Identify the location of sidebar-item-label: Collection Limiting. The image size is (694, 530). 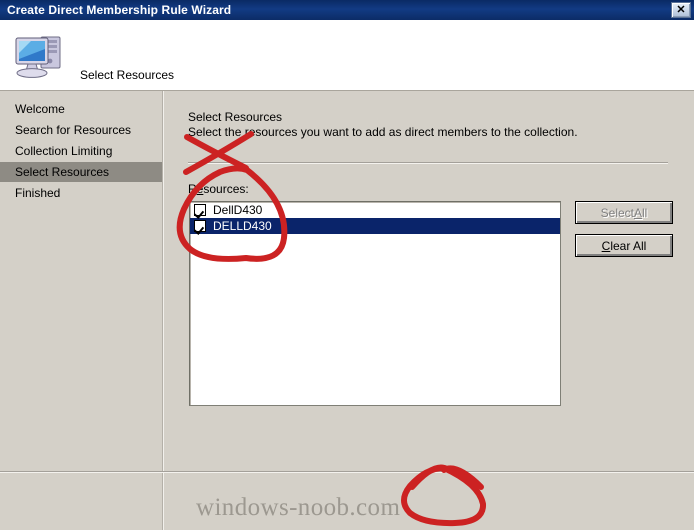
(64, 151).